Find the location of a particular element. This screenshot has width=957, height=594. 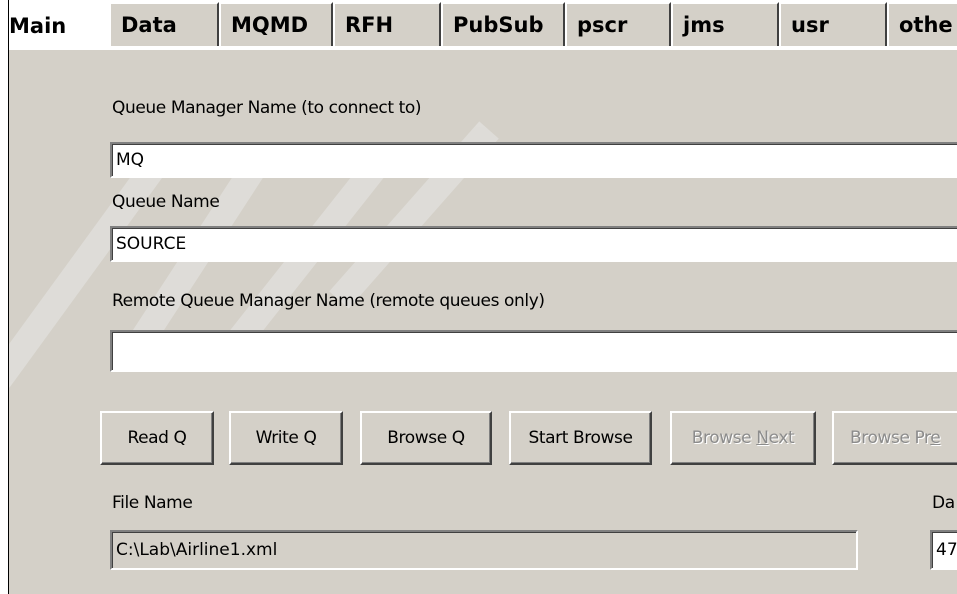

tab-data: Data is located at coordinates (164, 24).